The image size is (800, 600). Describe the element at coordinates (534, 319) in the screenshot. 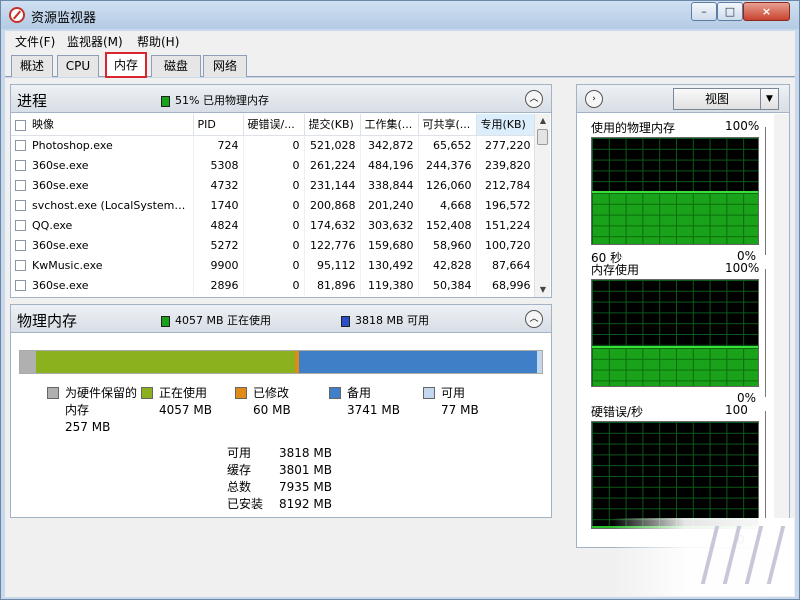

I see `collapse-physical-memory-icon: ︿` at that location.